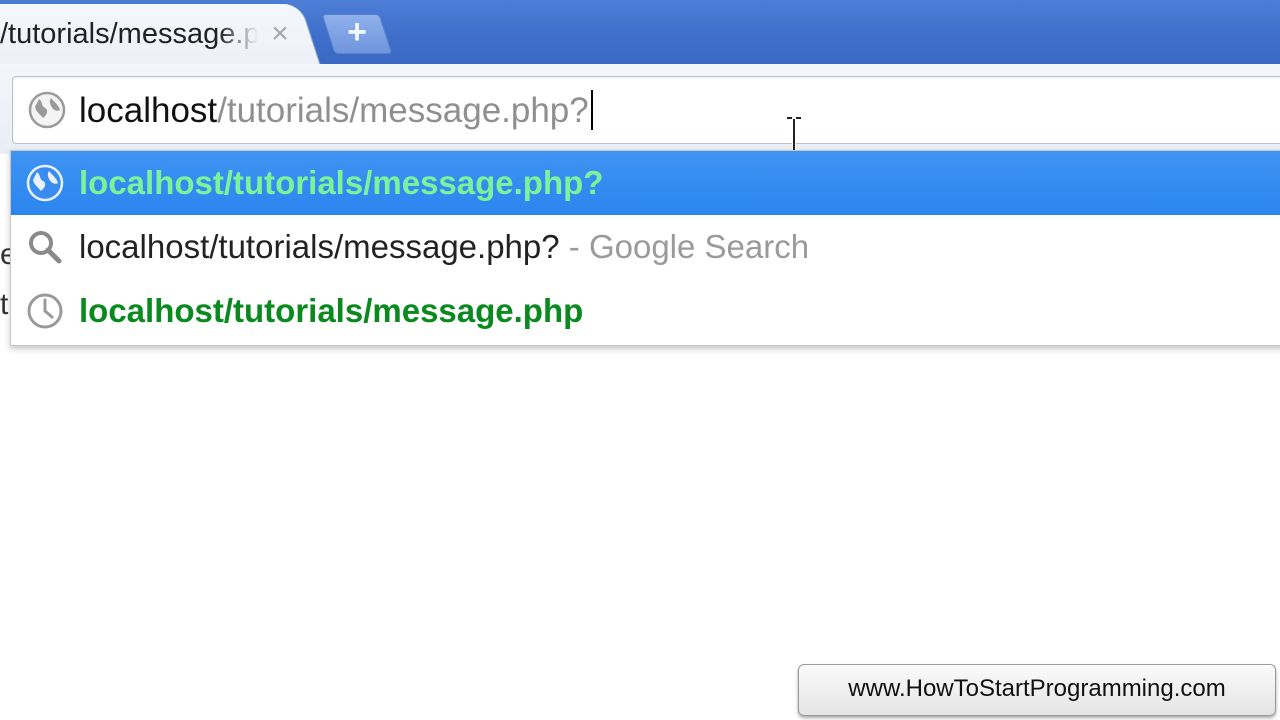  What do you see at coordinates (148, 110) in the screenshot?
I see `address-host: localhost` at bounding box center [148, 110].